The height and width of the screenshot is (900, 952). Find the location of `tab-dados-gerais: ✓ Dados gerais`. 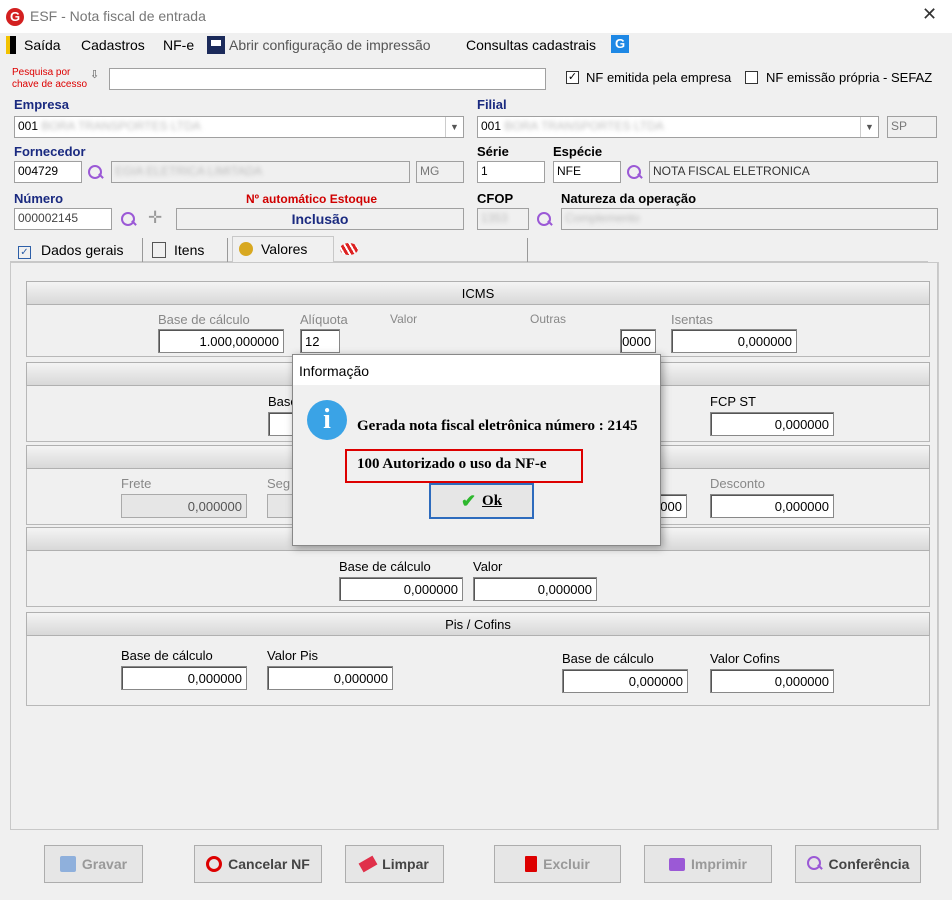

tab-dados-gerais: ✓ Dados gerais is located at coordinates (76, 250).